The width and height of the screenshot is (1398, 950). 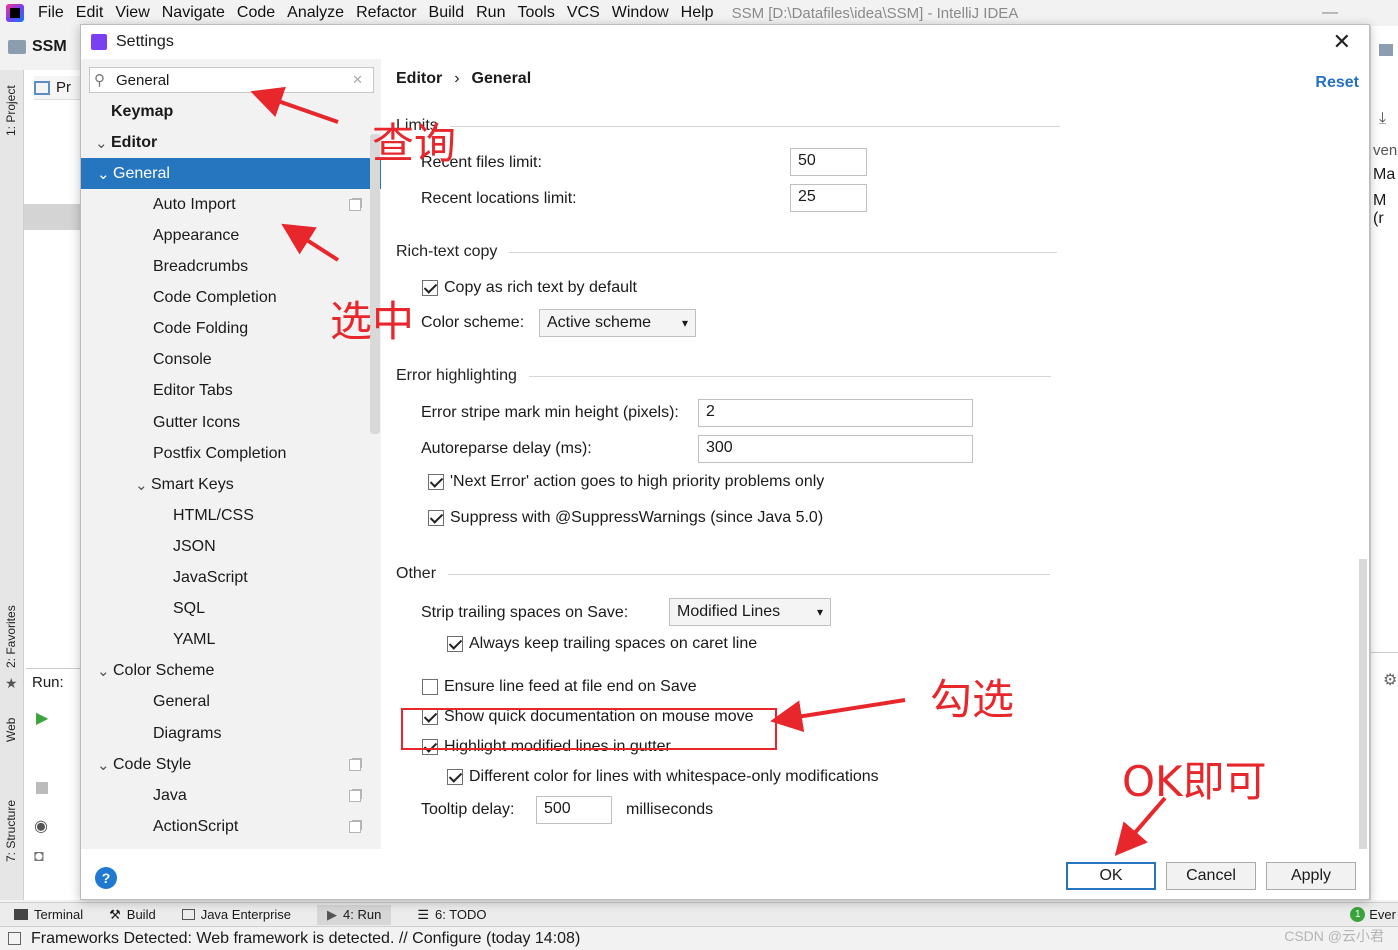 What do you see at coordinates (451, 915) in the screenshot?
I see `tab-todo: ☰ 6: TODO` at bounding box center [451, 915].